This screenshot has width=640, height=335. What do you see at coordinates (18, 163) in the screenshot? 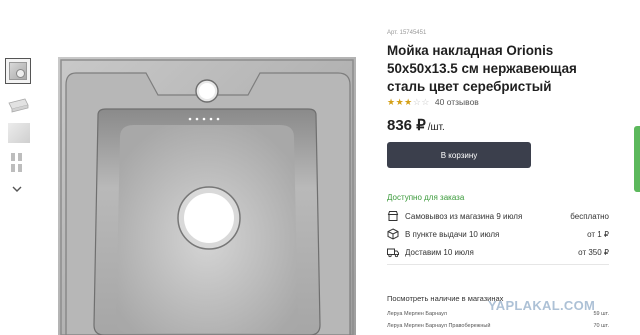
I see `thumbnail-sink-parts` at bounding box center [18, 163].